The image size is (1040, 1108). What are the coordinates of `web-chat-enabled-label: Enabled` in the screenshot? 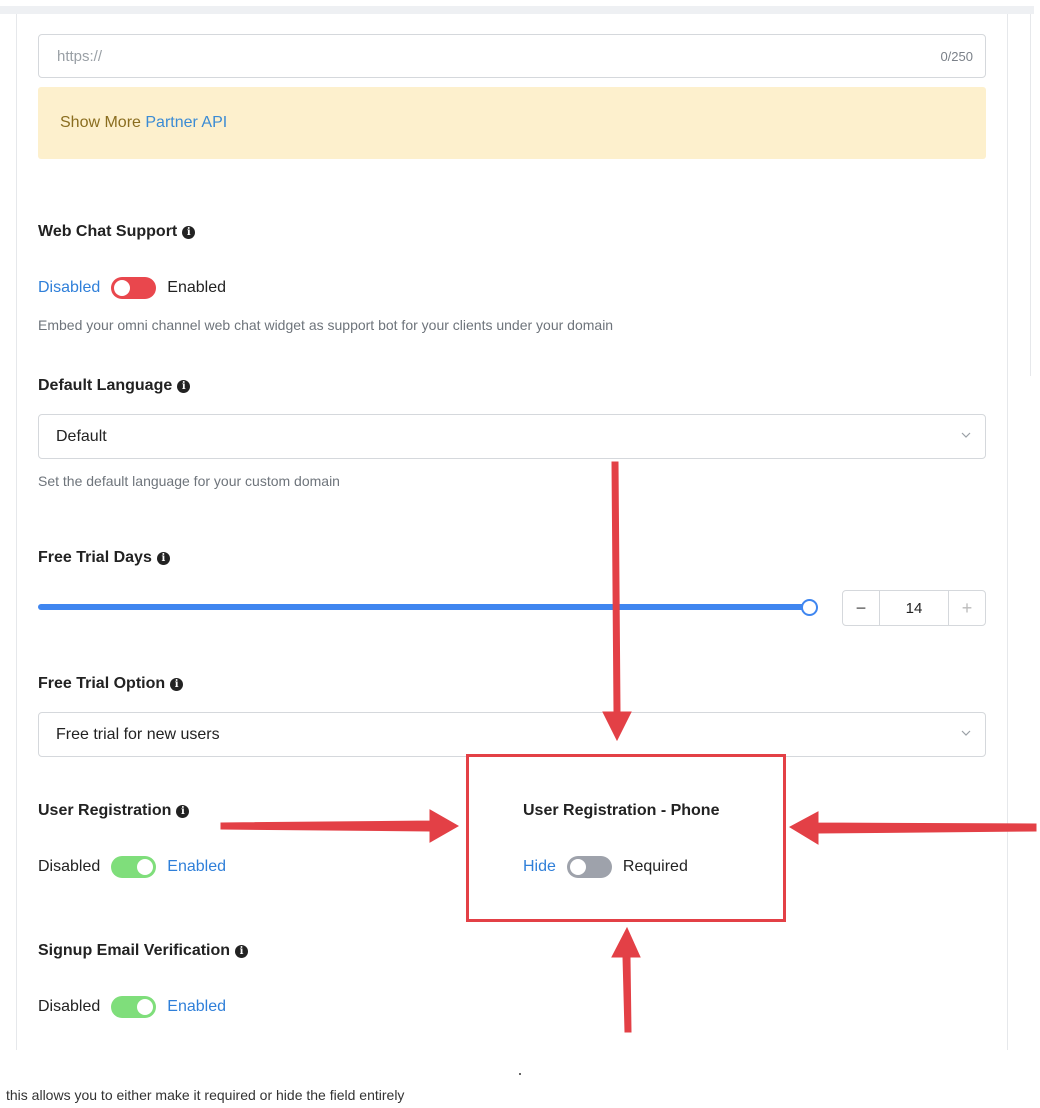 It's located at (196, 288).